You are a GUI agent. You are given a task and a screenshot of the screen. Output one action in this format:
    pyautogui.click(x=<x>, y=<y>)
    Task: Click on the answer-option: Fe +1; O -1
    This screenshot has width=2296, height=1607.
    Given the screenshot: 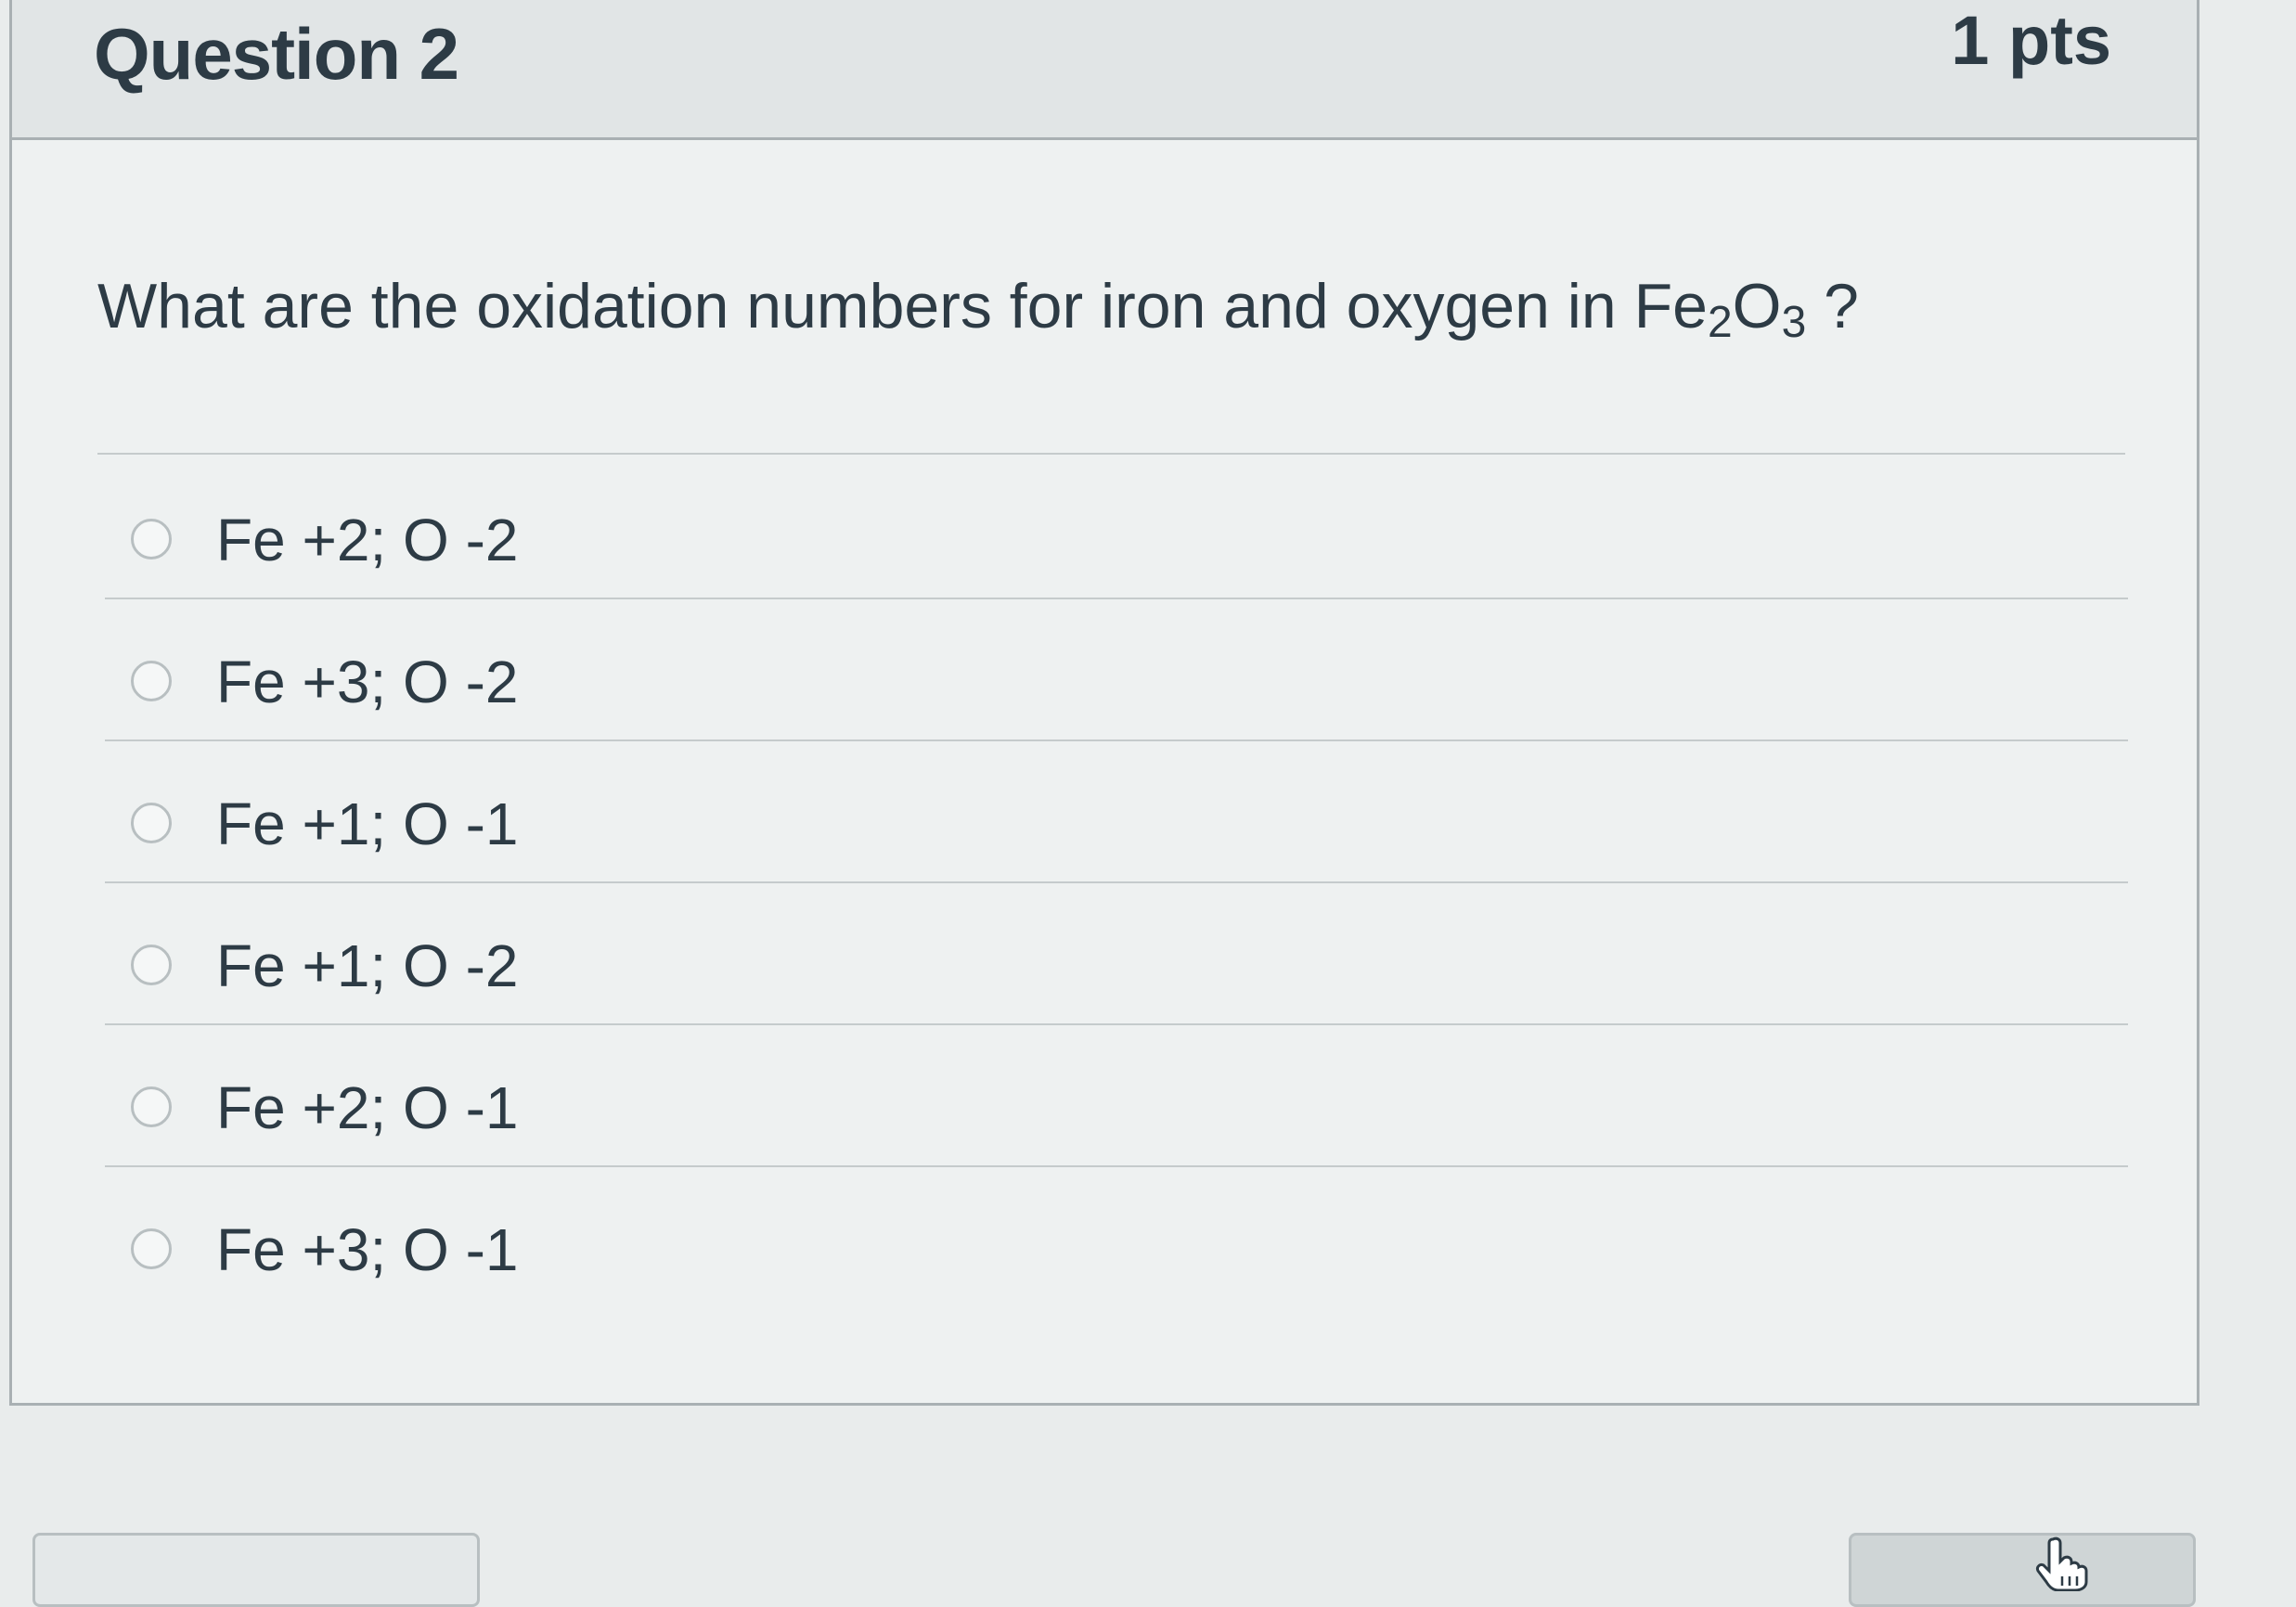 What is the action you would take?
    pyautogui.click(x=1116, y=812)
    